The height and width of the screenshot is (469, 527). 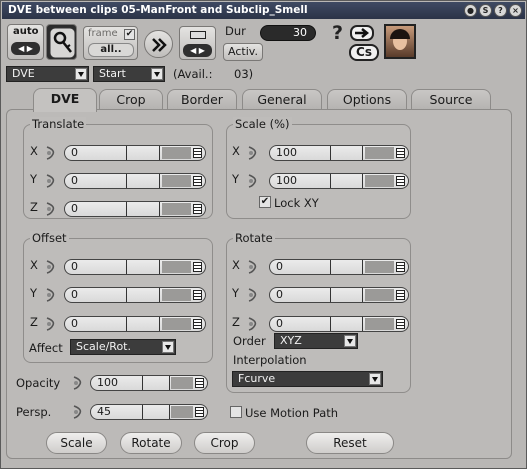 What do you see at coordinates (451, 100) in the screenshot?
I see `tab-source: Source` at bounding box center [451, 100].